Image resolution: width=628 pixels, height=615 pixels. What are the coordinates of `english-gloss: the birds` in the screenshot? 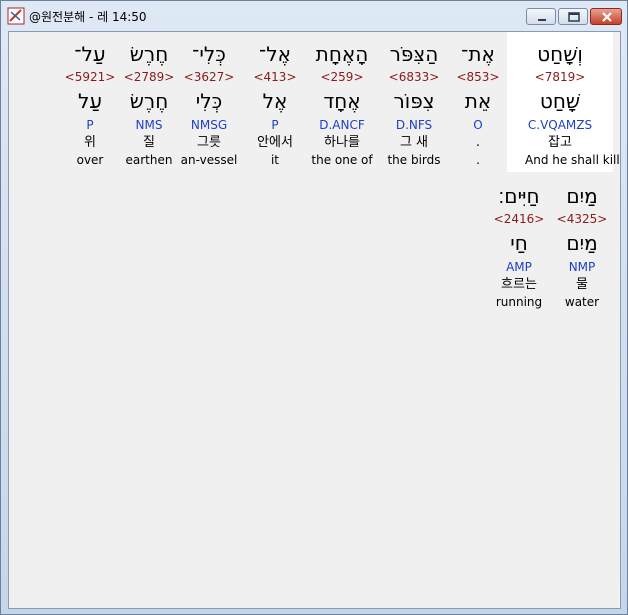 It's located at (414, 160).